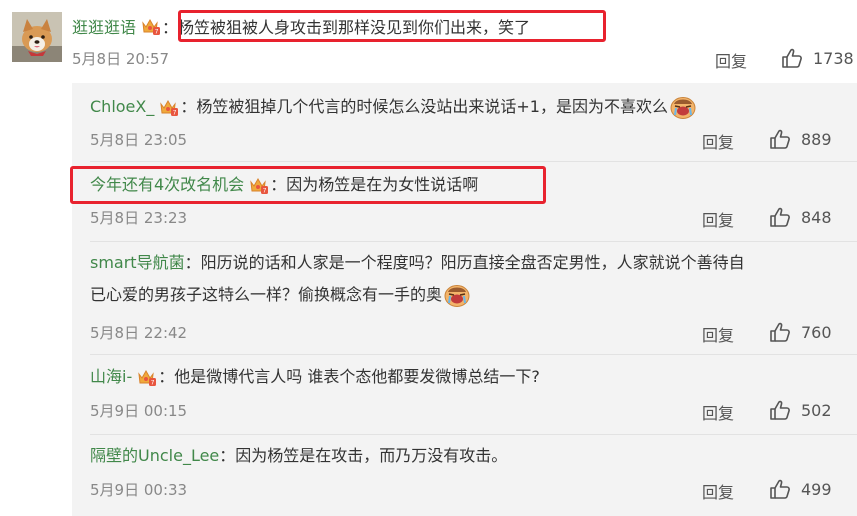  I want to click on reply-username: 隔壁的Uncle_Lee, so click(154, 456).